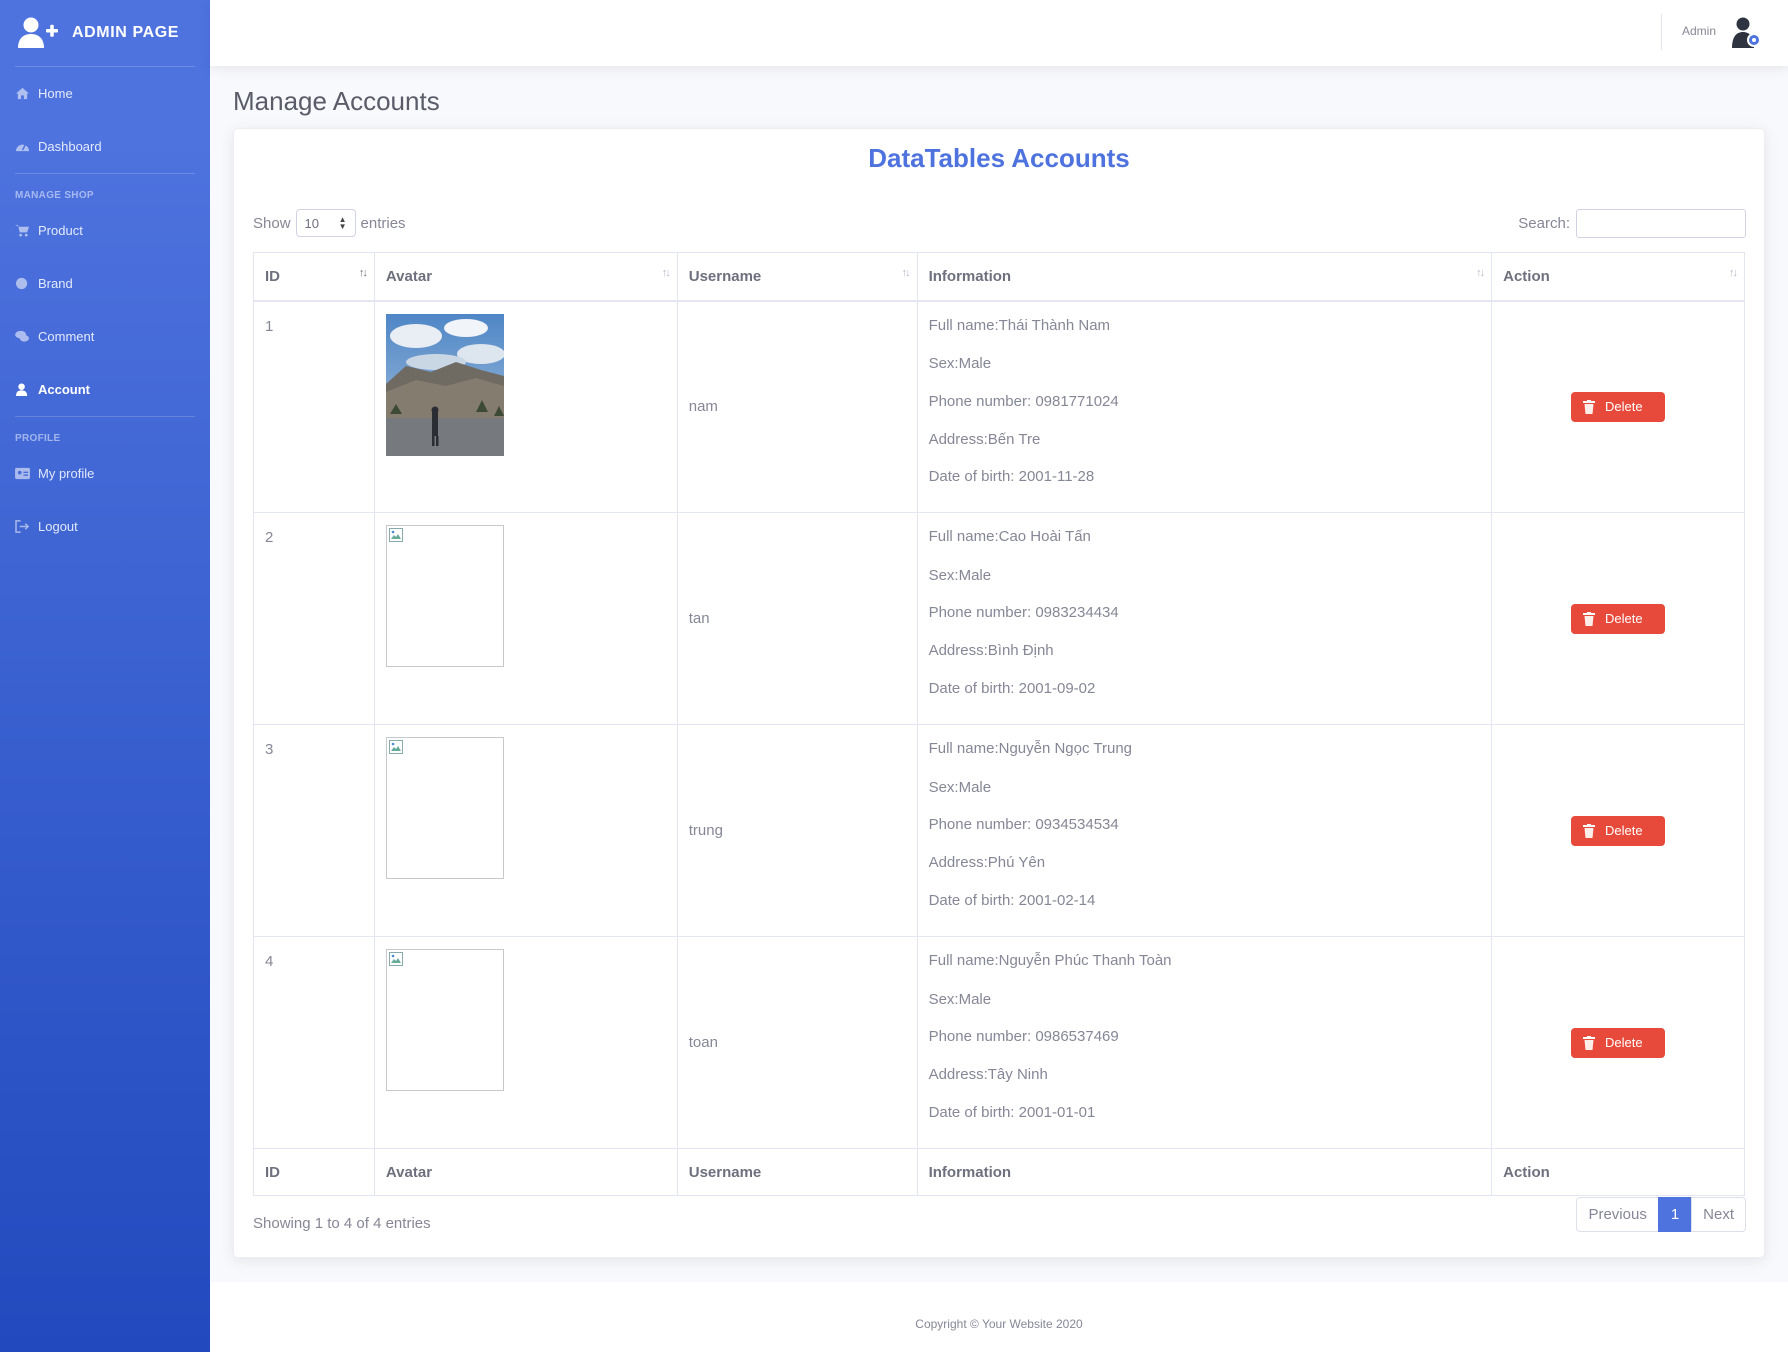 This screenshot has width=1788, height=1352. Describe the element at coordinates (60, 230) in the screenshot. I see `sidebar-item-label: Product` at that location.